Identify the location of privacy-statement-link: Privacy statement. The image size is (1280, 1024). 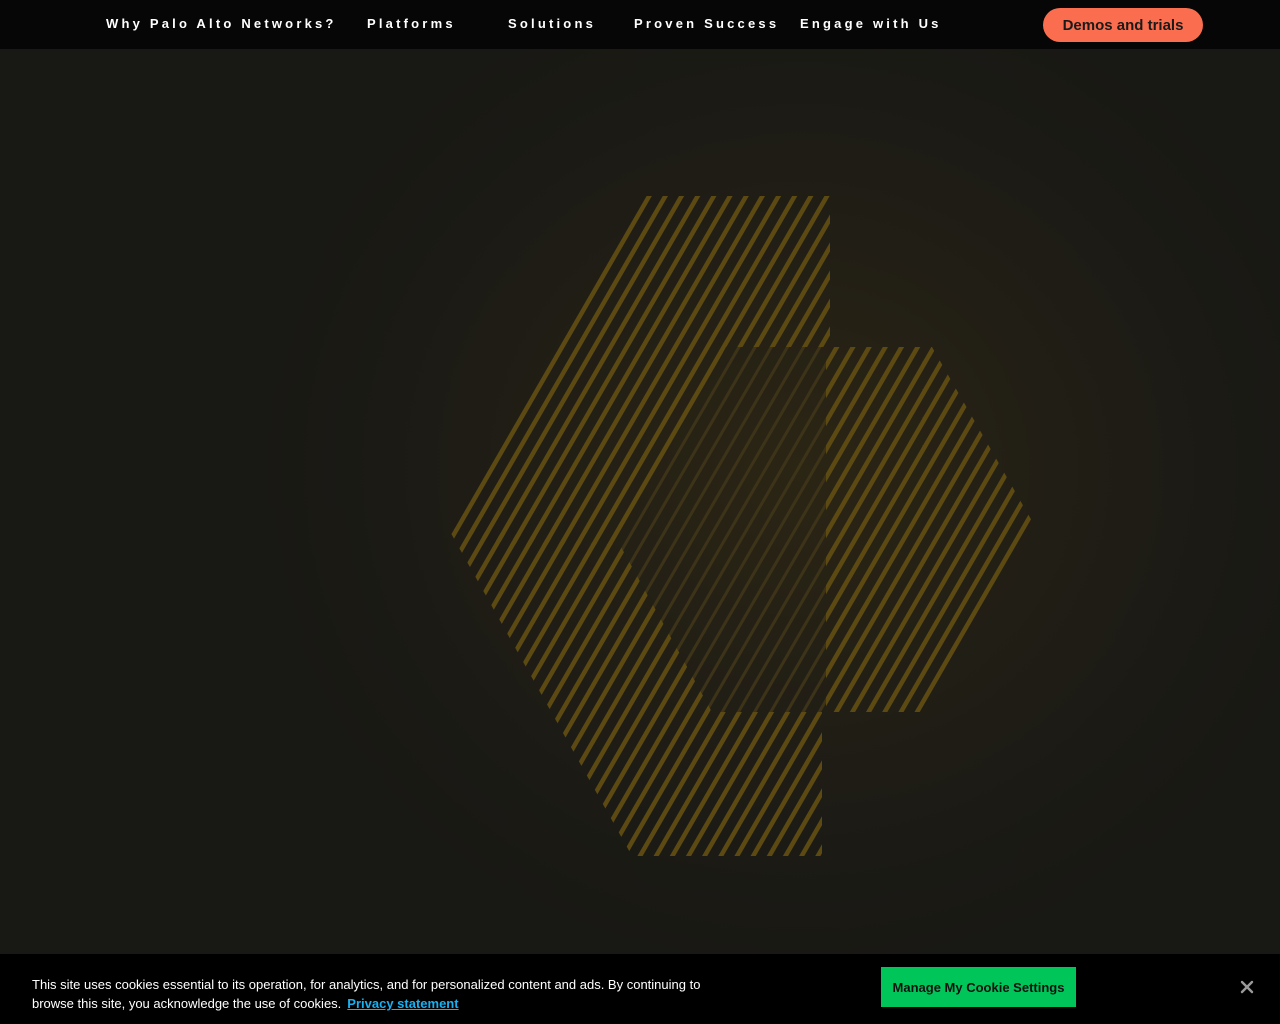
(402, 1003).